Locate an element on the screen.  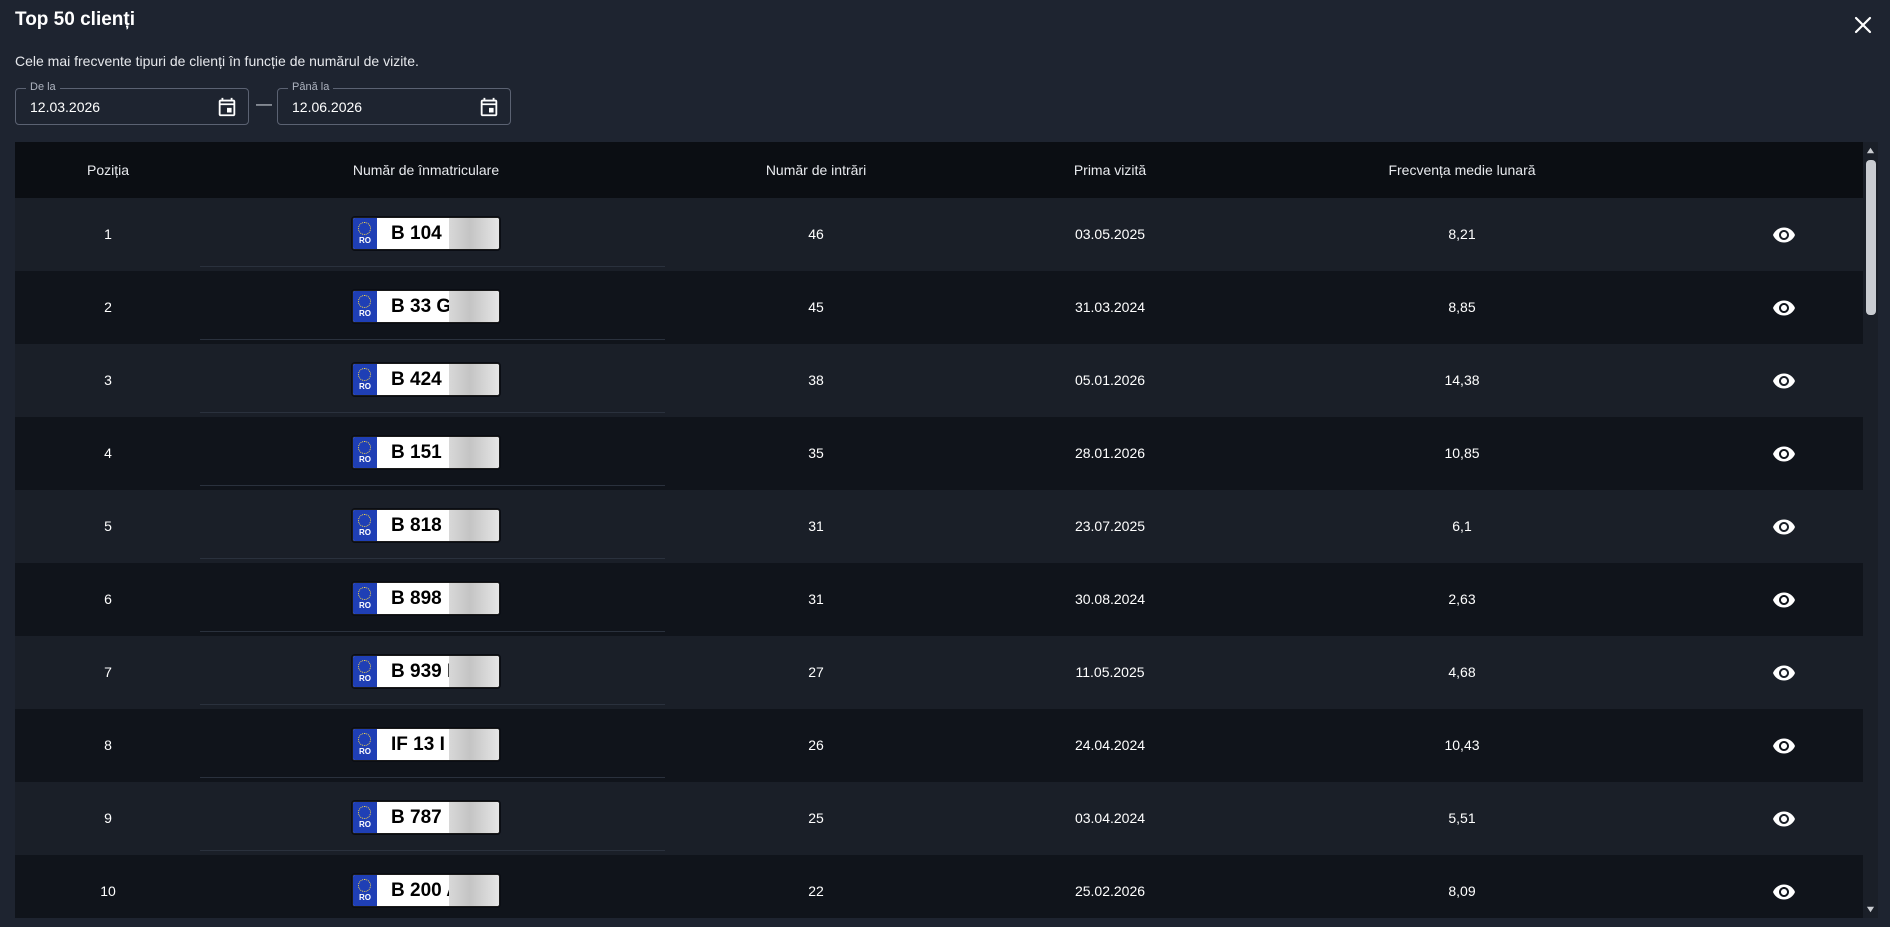
plate-number: B 787 is located at coordinates (416, 817).